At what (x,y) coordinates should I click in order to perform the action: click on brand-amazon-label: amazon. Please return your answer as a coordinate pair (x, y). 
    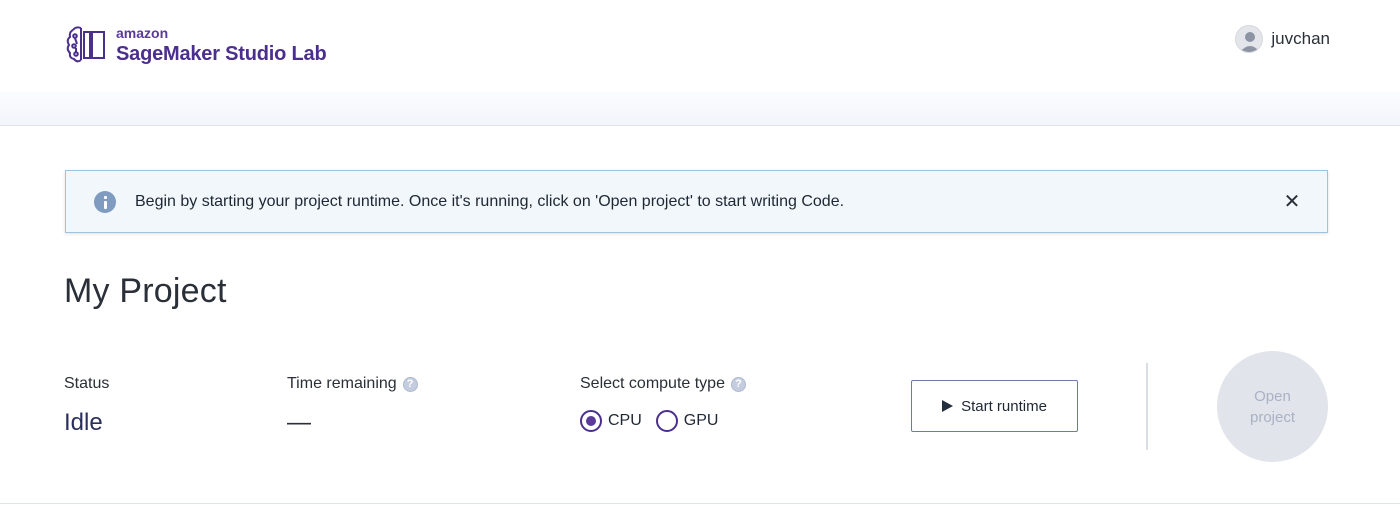
    Looking at the image, I should click on (142, 33).